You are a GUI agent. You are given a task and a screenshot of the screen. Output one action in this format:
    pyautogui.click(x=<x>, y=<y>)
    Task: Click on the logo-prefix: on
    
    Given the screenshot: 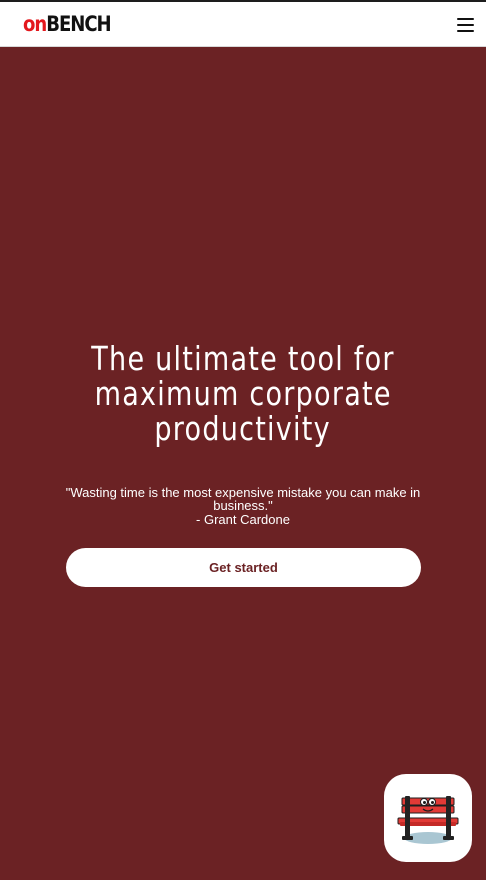 What is the action you would take?
    pyautogui.click(x=35, y=24)
    